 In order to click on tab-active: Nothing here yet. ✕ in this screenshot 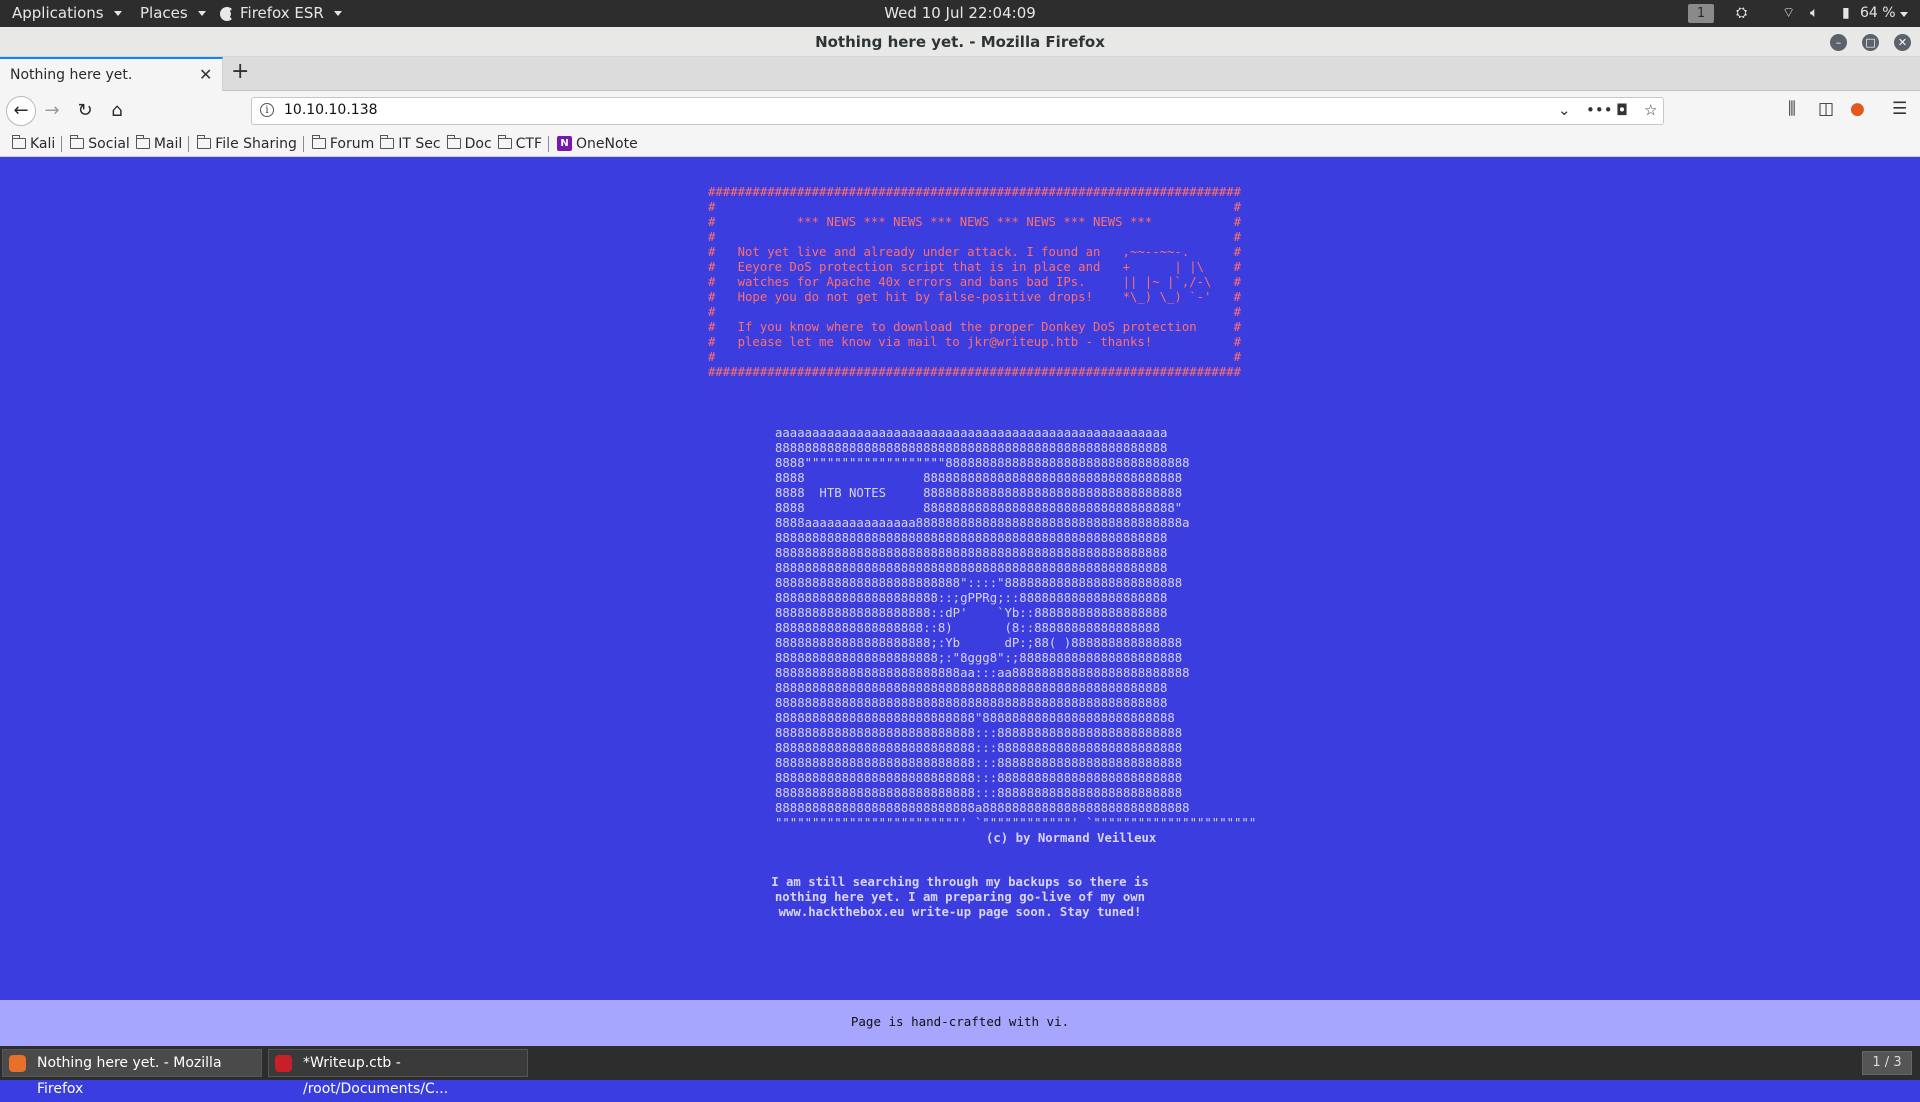, I will do `click(111, 74)`.